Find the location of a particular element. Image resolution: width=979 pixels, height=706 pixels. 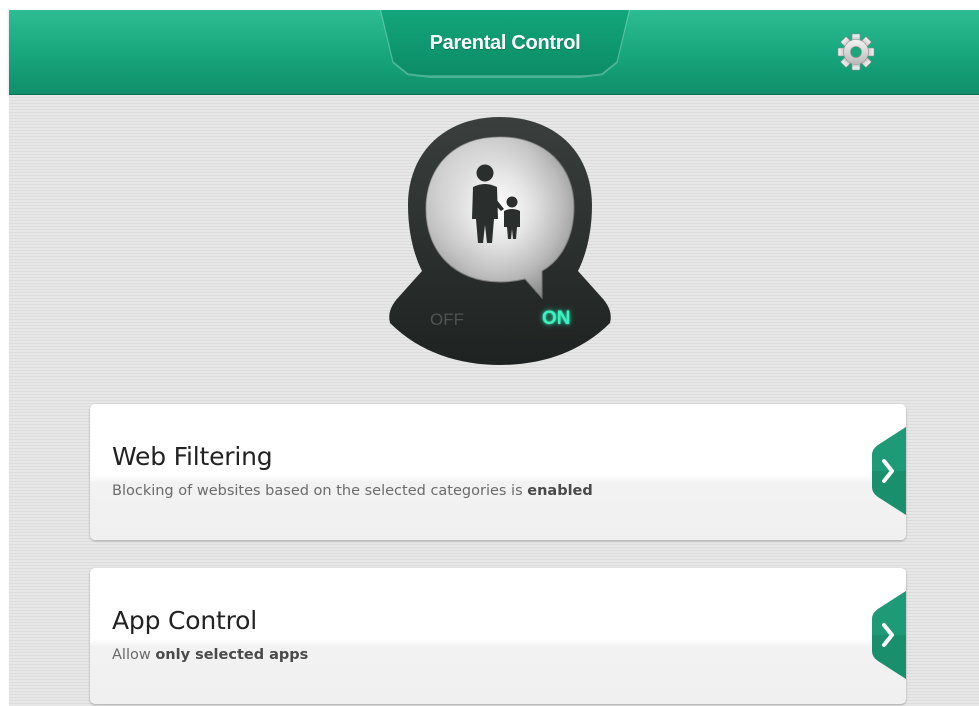

settings-button is located at coordinates (856, 52).